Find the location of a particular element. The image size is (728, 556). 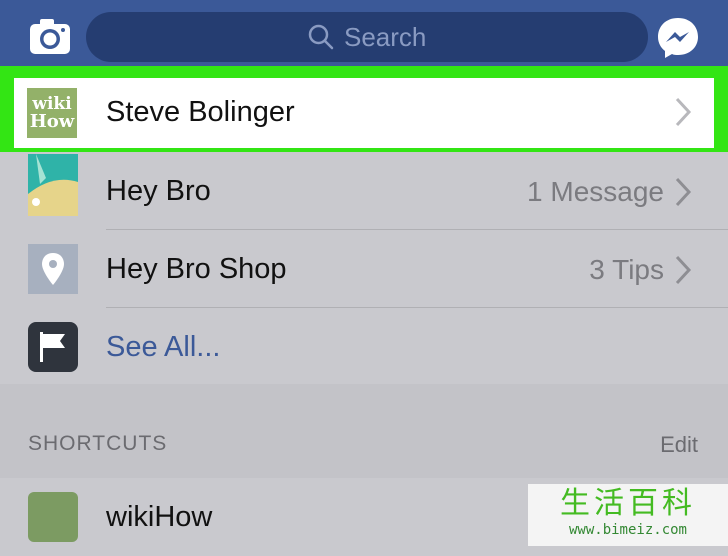

item-label: Hey Bro Shop is located at coordinates (196, 269).